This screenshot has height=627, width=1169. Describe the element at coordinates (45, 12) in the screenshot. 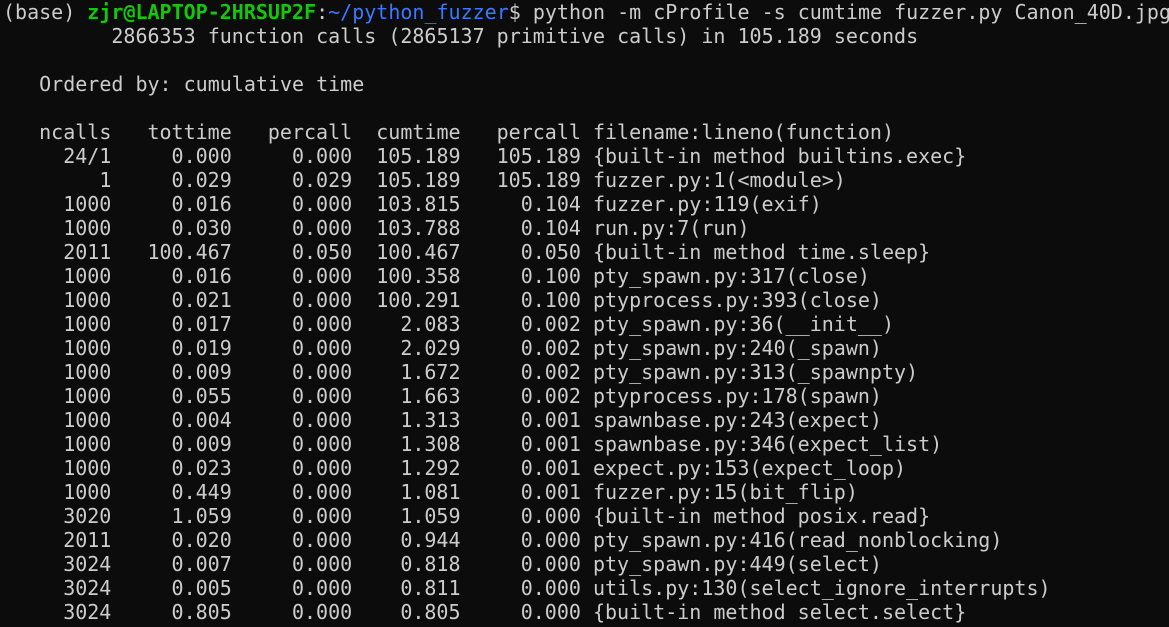

I see `conda-env: (base)` at that location.